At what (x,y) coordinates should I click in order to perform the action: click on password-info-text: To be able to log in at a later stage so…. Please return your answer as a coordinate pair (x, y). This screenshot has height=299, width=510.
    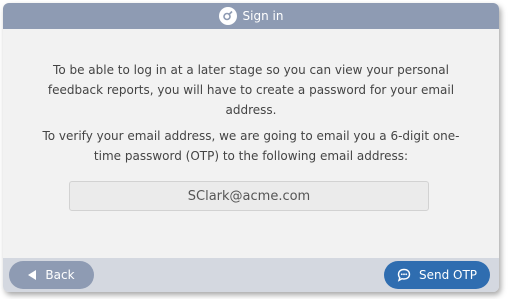
    Looking at the image, I should click on (251, 90).